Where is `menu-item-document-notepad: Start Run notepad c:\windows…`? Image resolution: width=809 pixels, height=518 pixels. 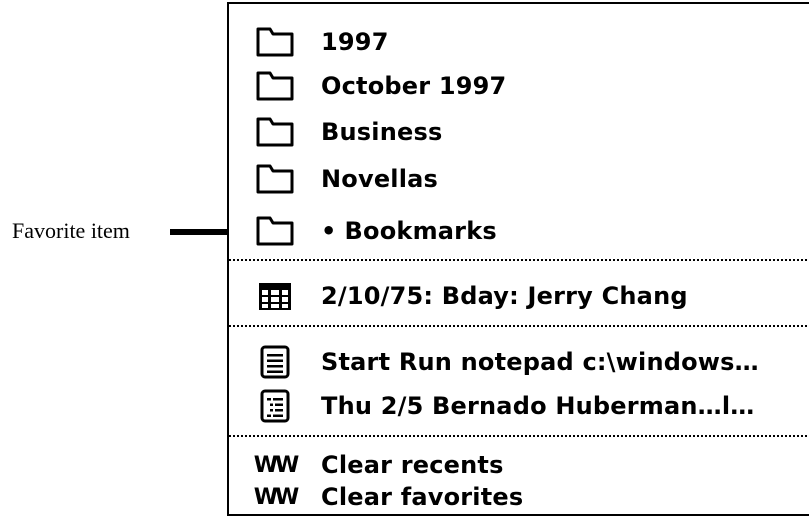 menu-item-document-notepad: Start Run notepad c:\windows… is located at coordinates (519, 362).